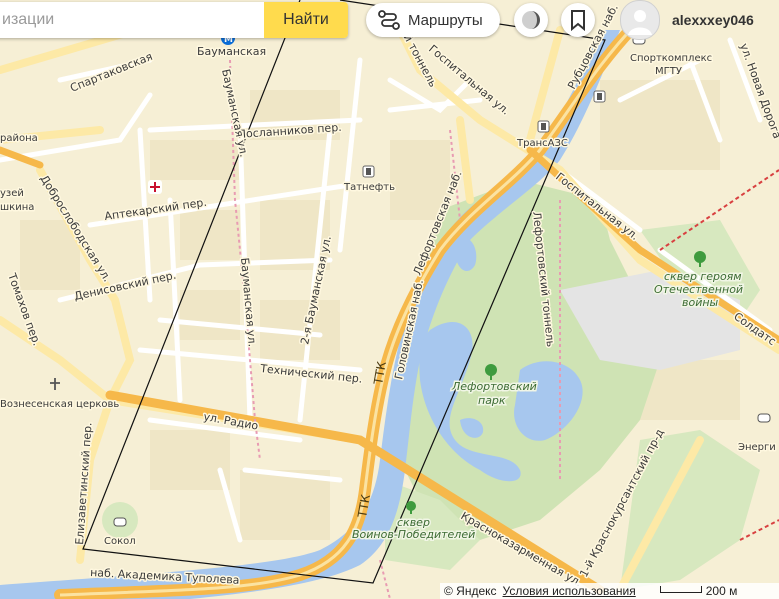 Image resolution: width=779 pixels, height=599 pixels. Describe the element at coordinates (757, 447) in the screenshot. I see `poi-label: Энерги` at that location.